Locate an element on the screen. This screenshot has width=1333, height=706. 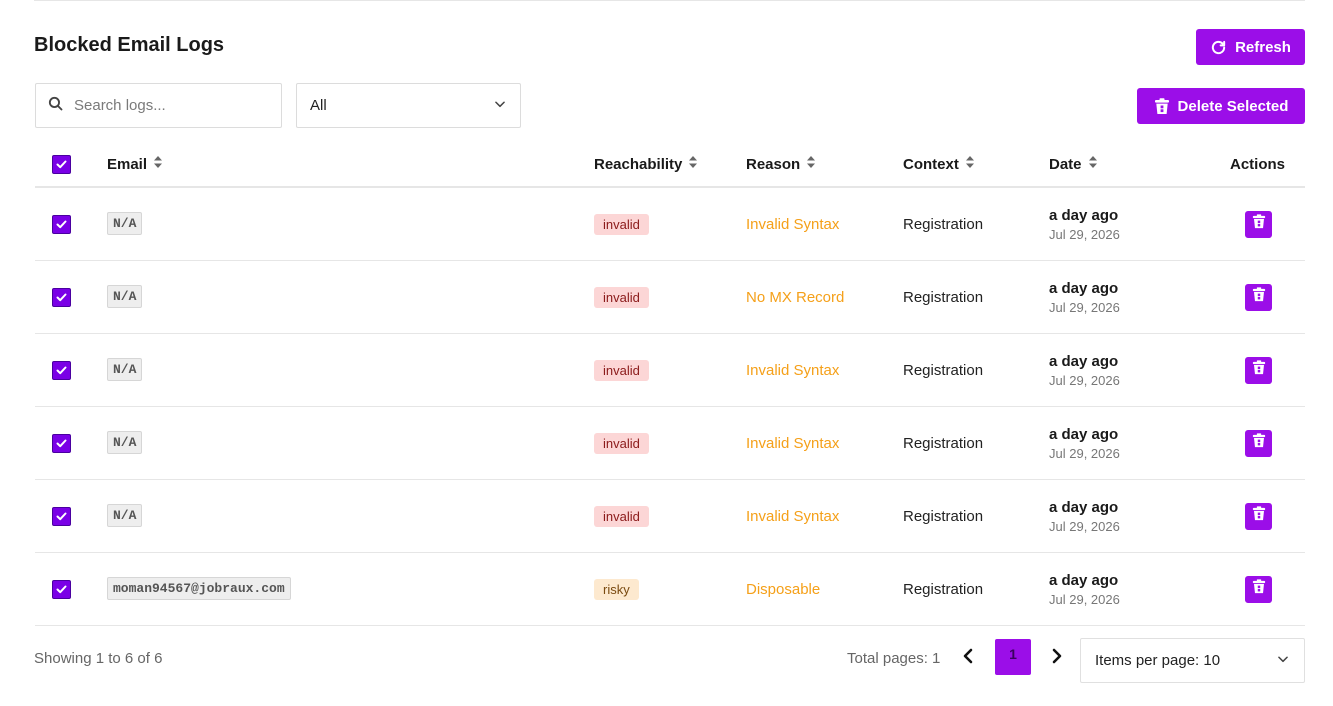
column-header-date: Date is located at coordinates (1073, 164).